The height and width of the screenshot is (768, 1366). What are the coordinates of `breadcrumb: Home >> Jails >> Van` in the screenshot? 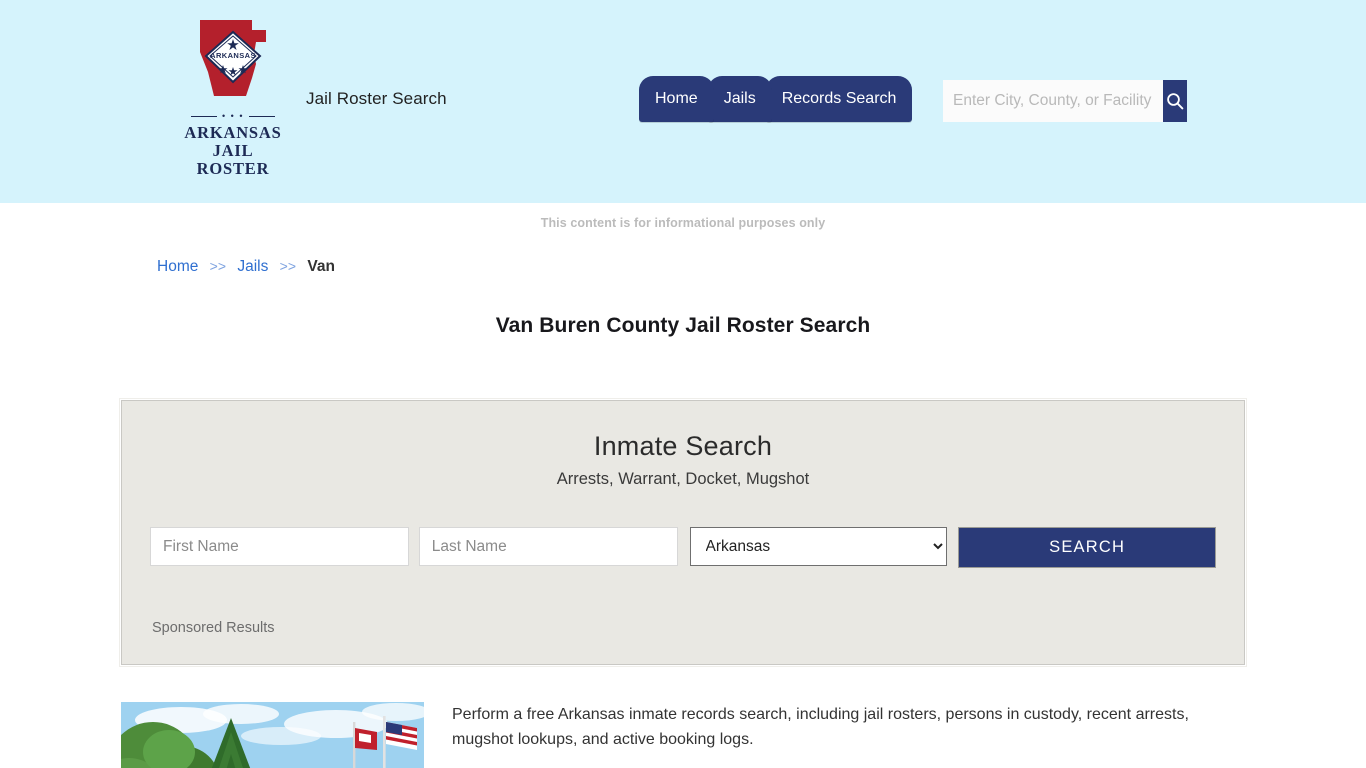 It's located at (683, 253).